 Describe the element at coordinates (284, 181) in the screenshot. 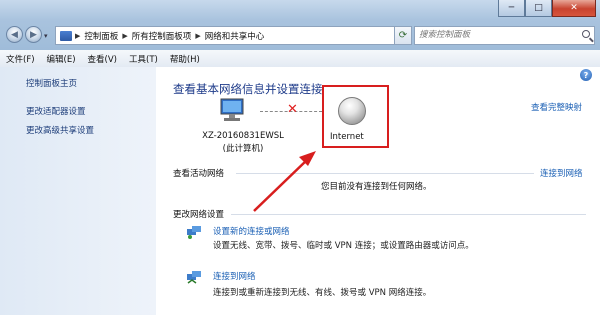

I see `annotation-arrow` at that location.